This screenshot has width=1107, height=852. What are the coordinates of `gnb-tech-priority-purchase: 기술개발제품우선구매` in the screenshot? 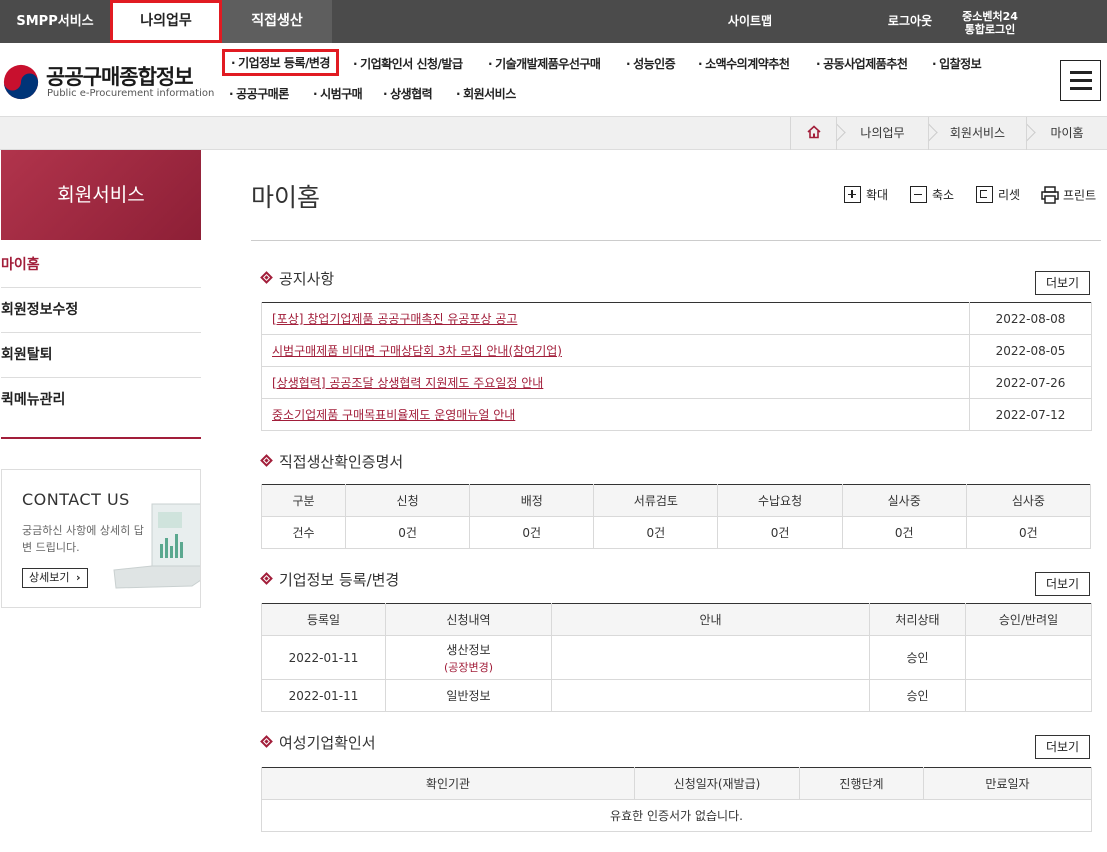 It's located at (544, 63).